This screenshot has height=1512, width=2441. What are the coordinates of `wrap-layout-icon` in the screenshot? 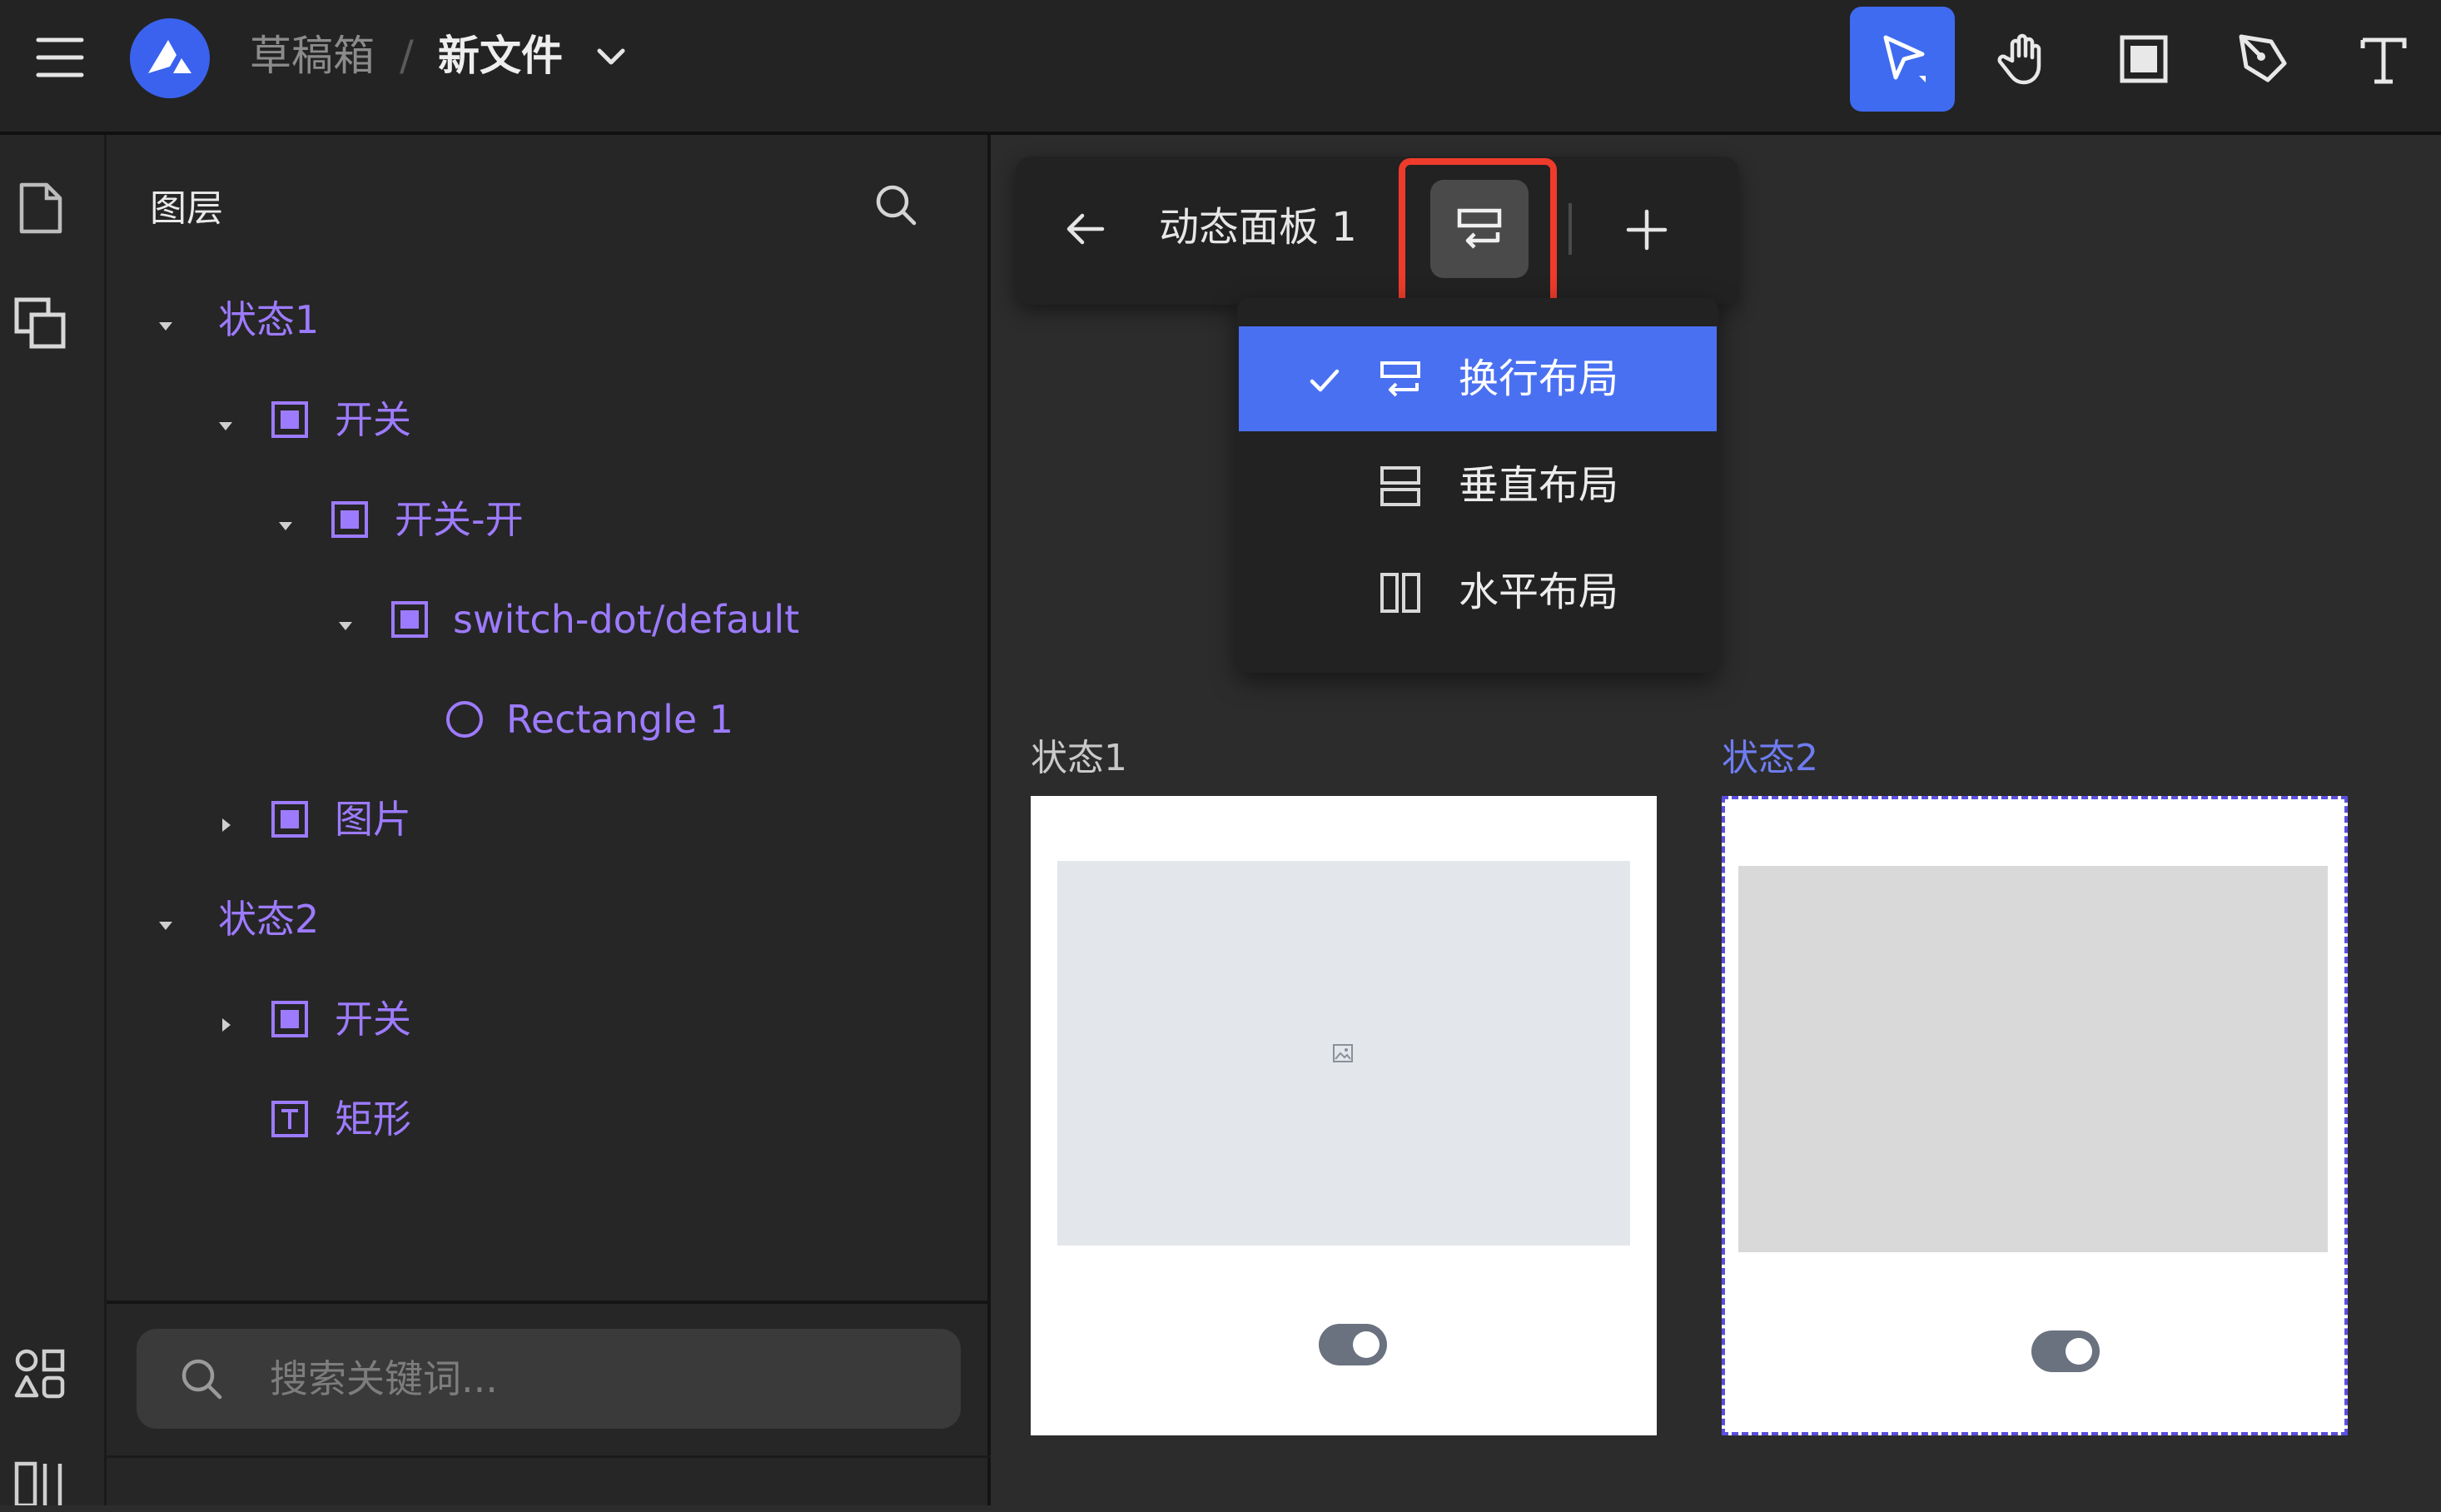 It's located at (1400, 379).